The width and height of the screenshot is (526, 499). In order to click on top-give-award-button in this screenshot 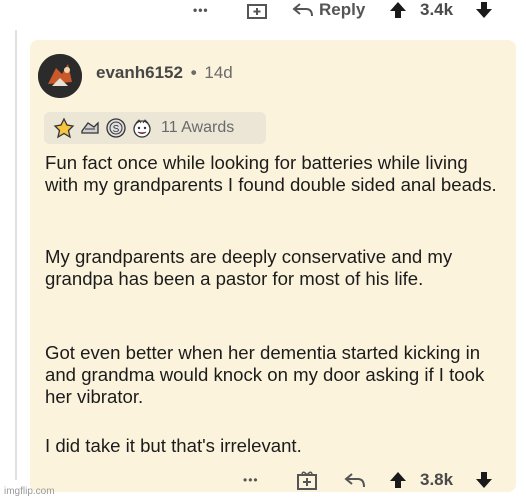, I will do `click(257, 10)`.